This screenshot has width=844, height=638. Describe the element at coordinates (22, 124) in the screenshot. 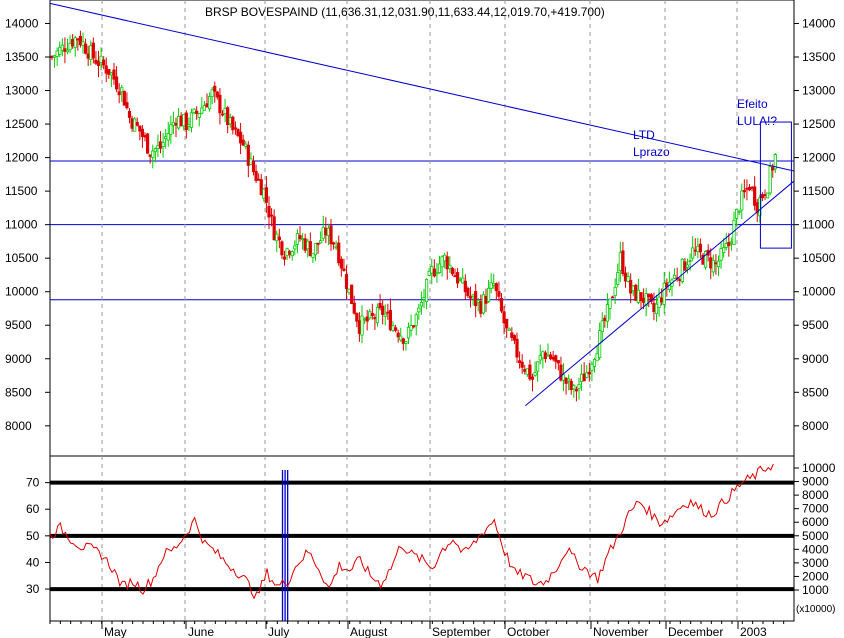

I see `price-tick-label-left: 12500` at that location.